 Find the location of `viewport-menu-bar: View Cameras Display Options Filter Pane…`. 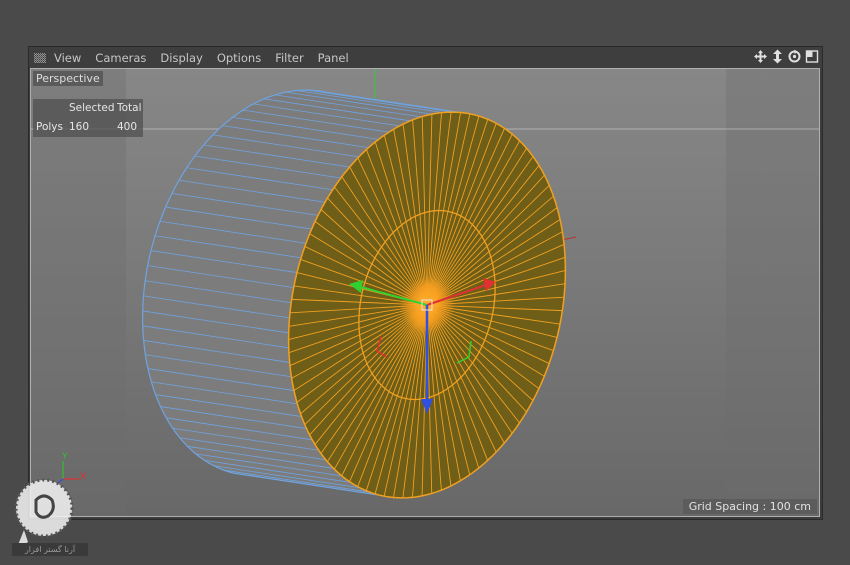

viewport-menu-bar: View Cameras Display Options Filter Pane… is located at coordinates (425, 57).